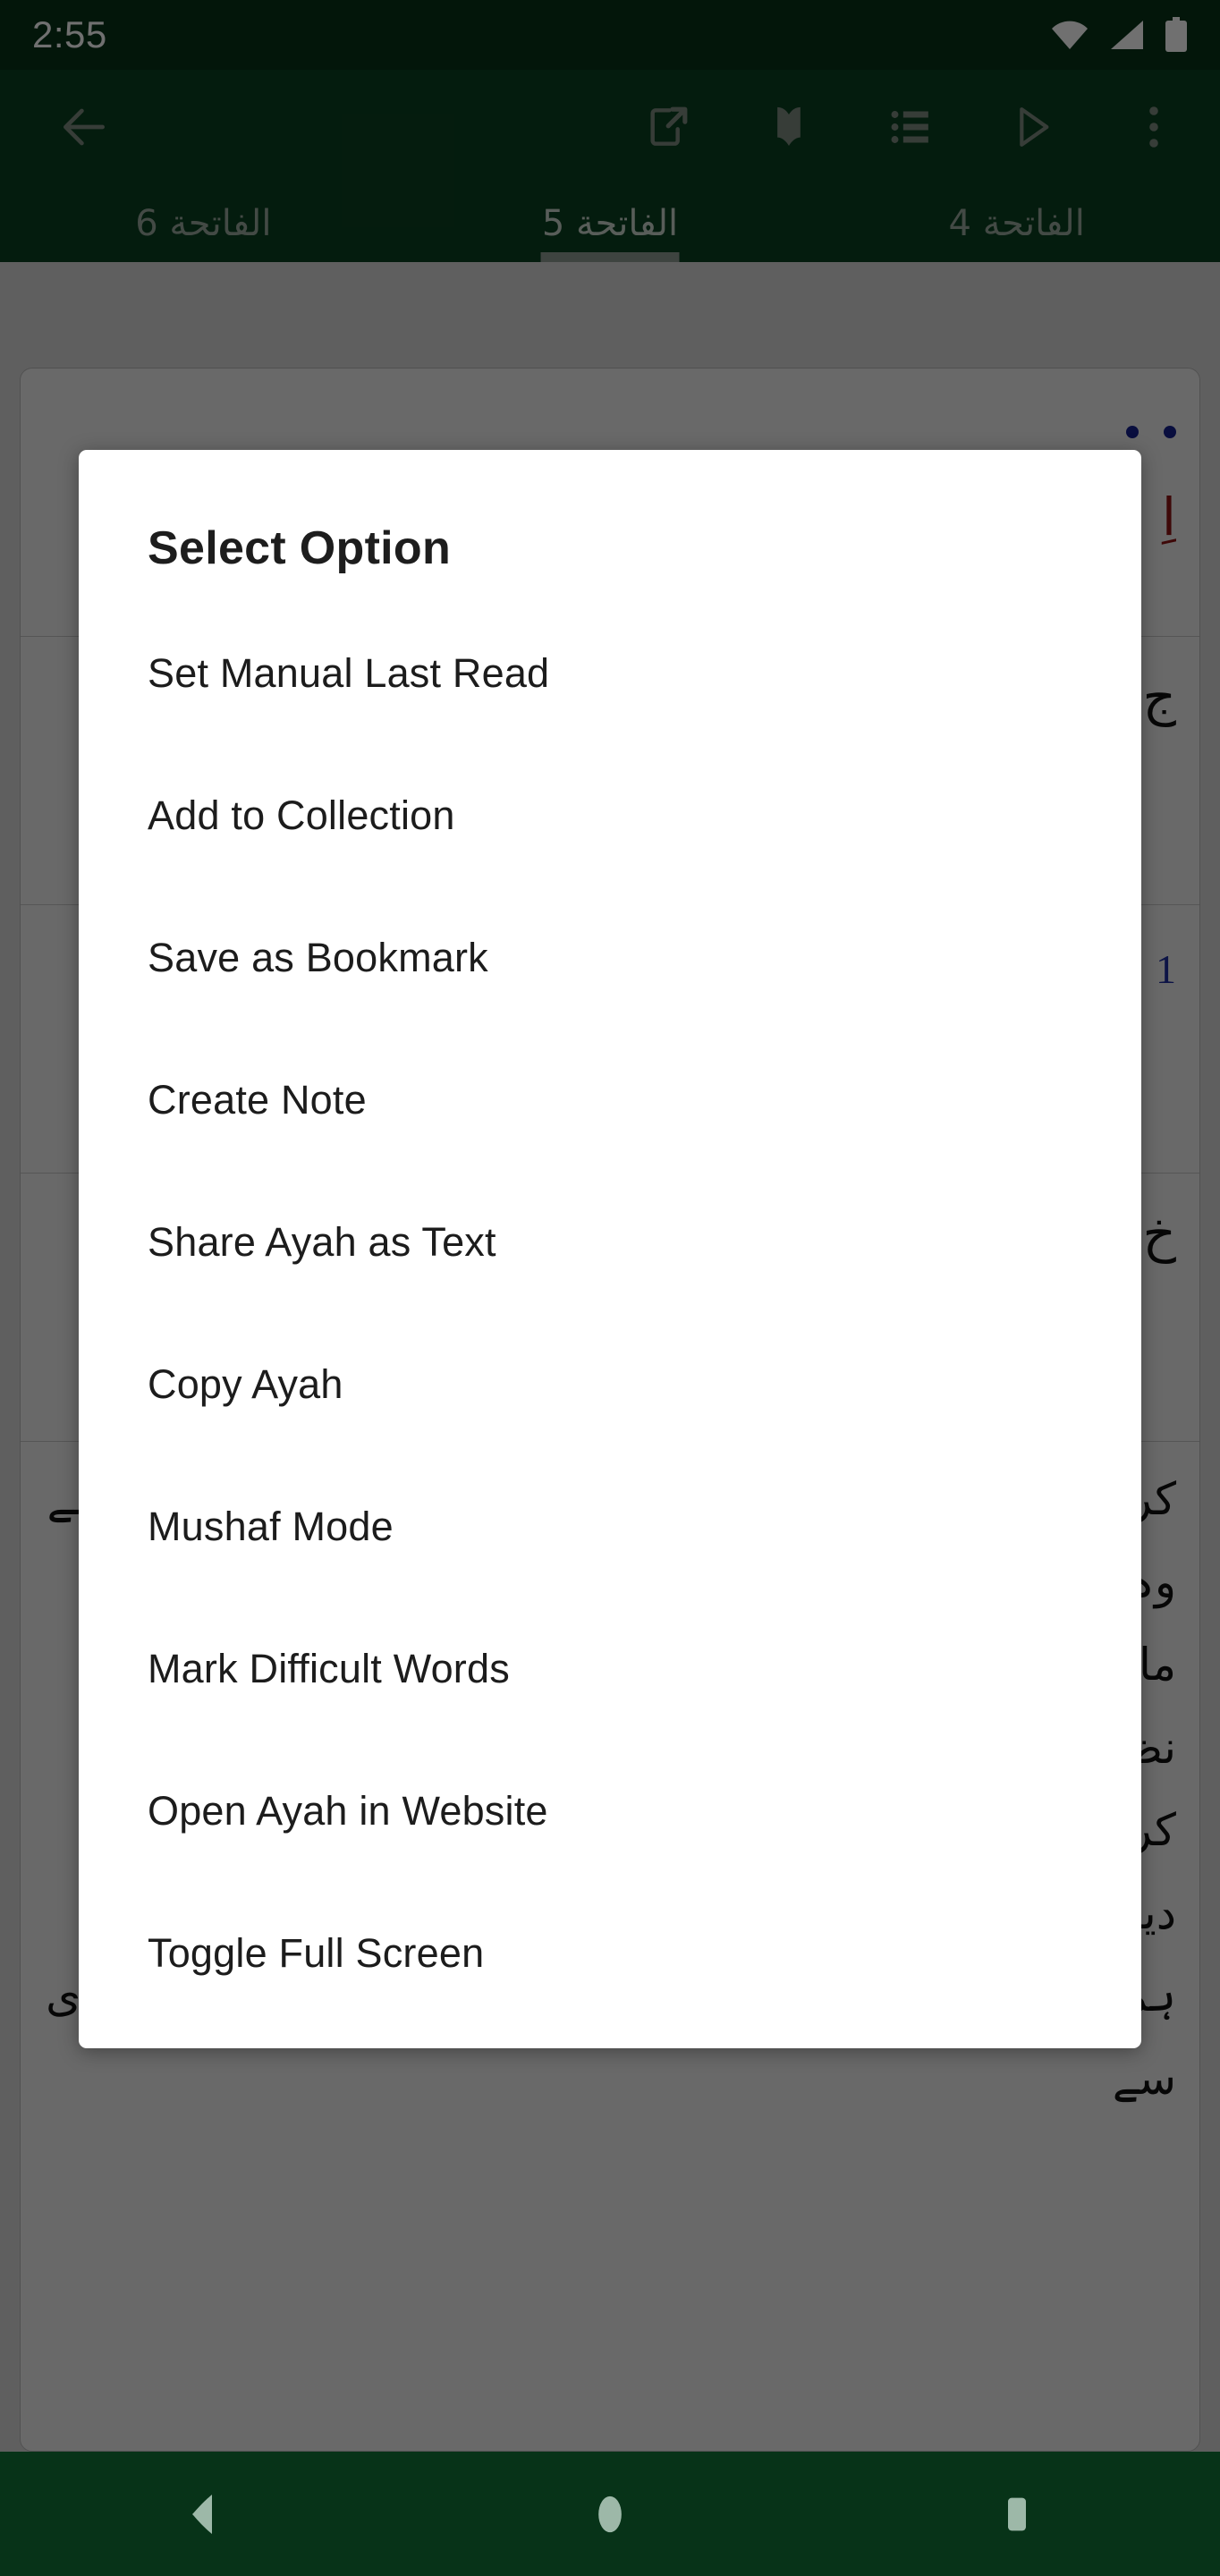  What do you see at coordinates (610, 1668) in the screenshot?
I see `menu-item-mark-difficult-words: Mark Difficult Words` at bounding box center [610, 1668].